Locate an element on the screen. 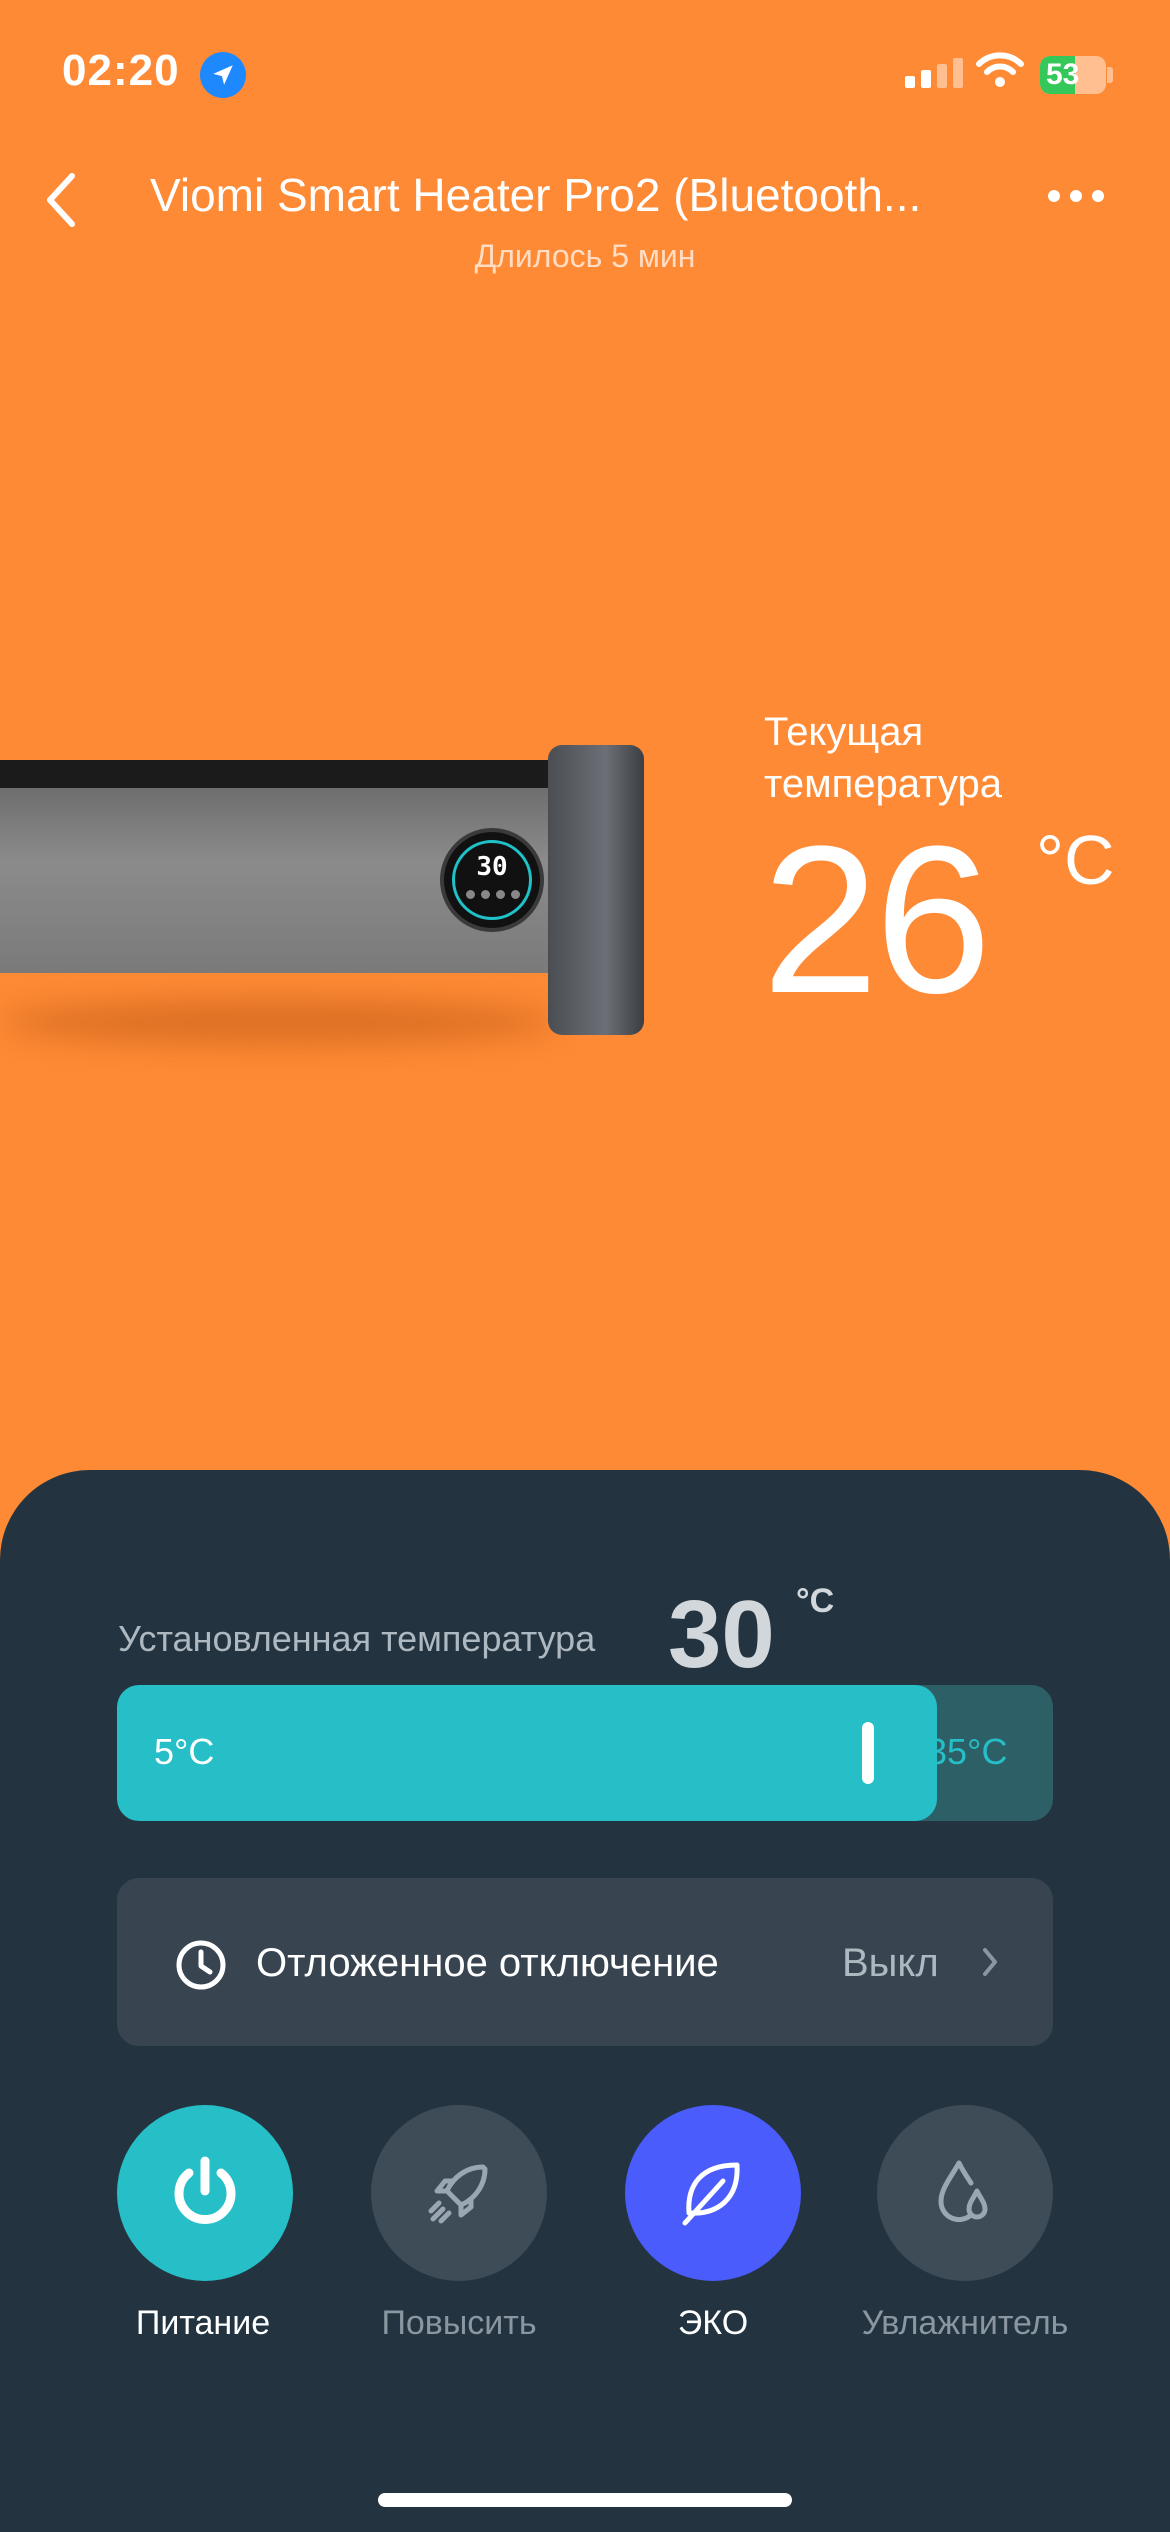  more-options-button is located at coordinates (1076, 196).